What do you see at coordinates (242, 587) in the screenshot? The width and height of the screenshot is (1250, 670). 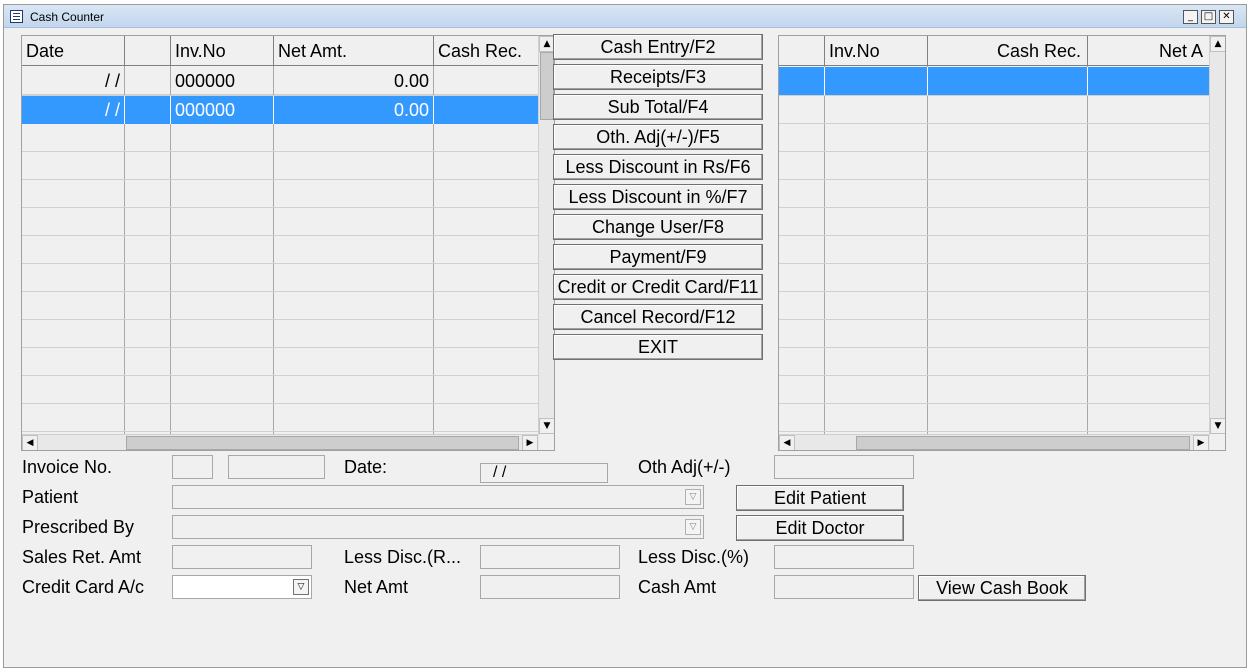 I see `credit-card-ac-select: ▽` at bounding box center [242, 587].